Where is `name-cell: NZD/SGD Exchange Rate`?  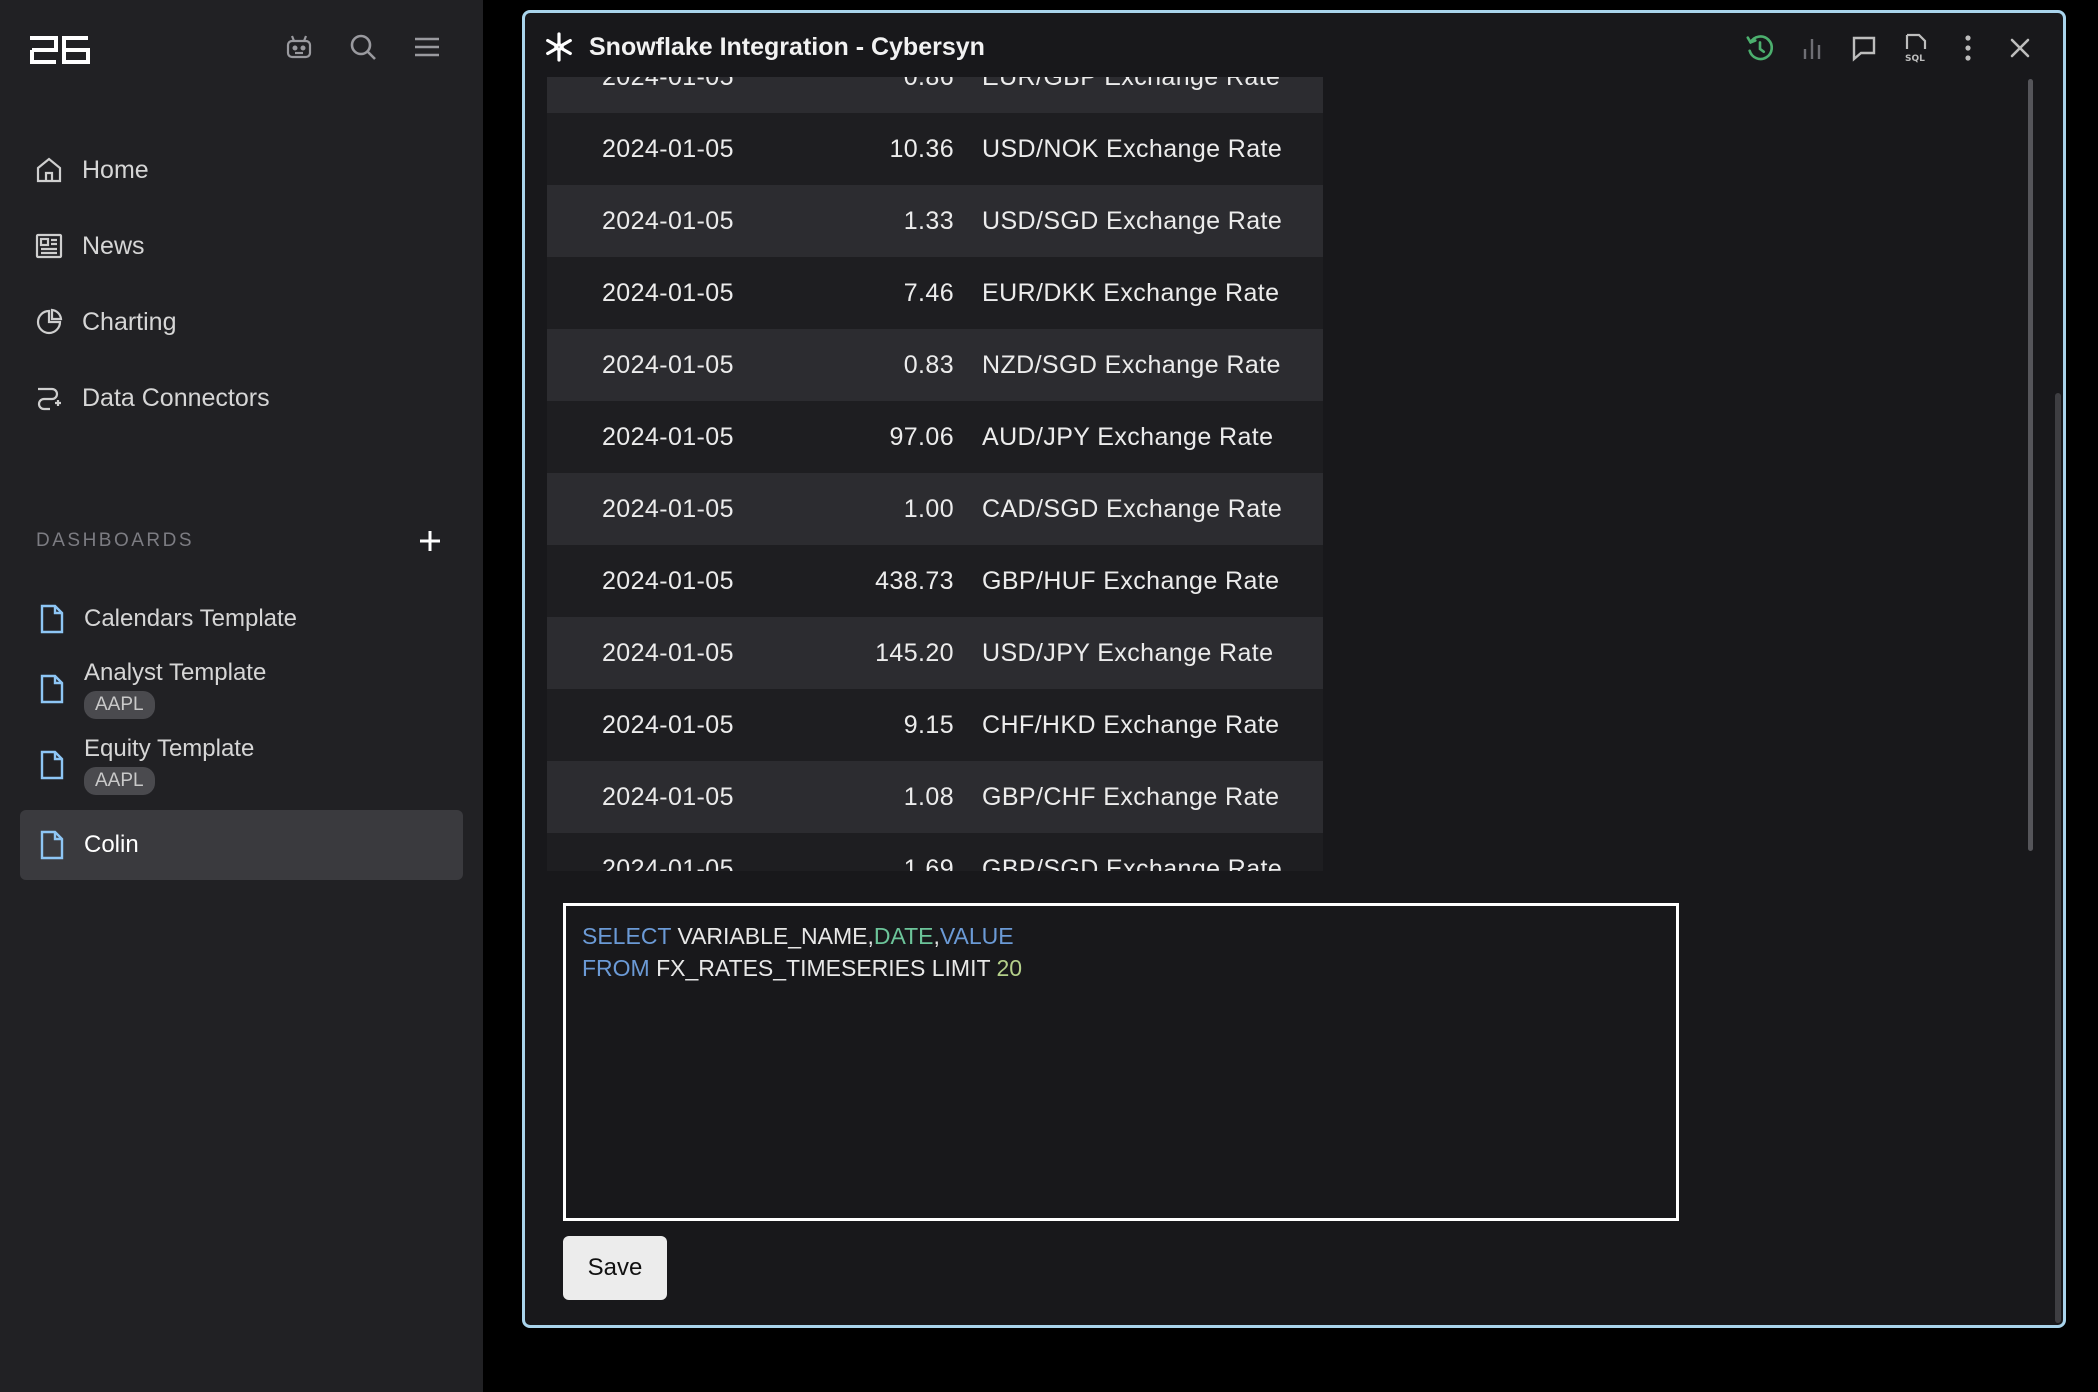
name-cell: NZD/SGD Exchange Rate is located at coordinates (1131, 364).